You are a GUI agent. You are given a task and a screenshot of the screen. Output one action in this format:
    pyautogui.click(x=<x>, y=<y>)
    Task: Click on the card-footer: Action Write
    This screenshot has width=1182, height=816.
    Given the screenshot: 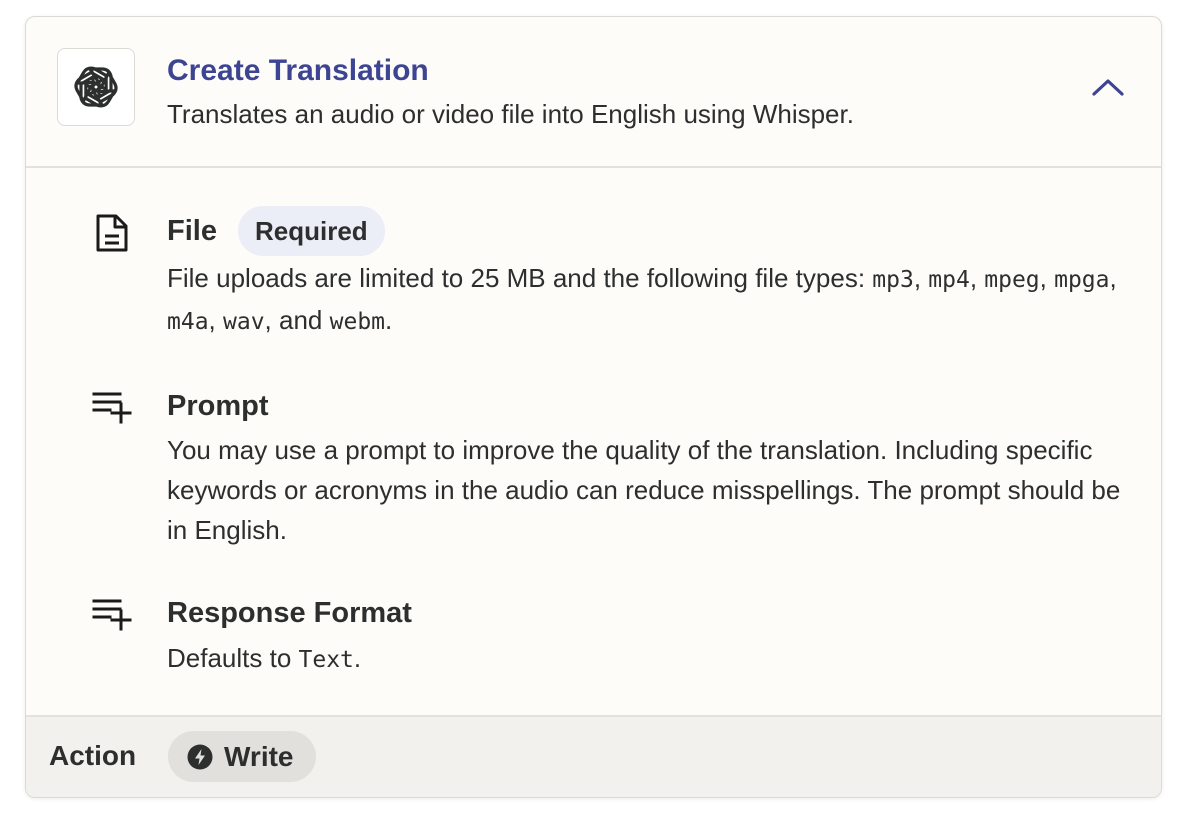 What is the action you would take?
    pyautogui.click(x=593, y=756)
    